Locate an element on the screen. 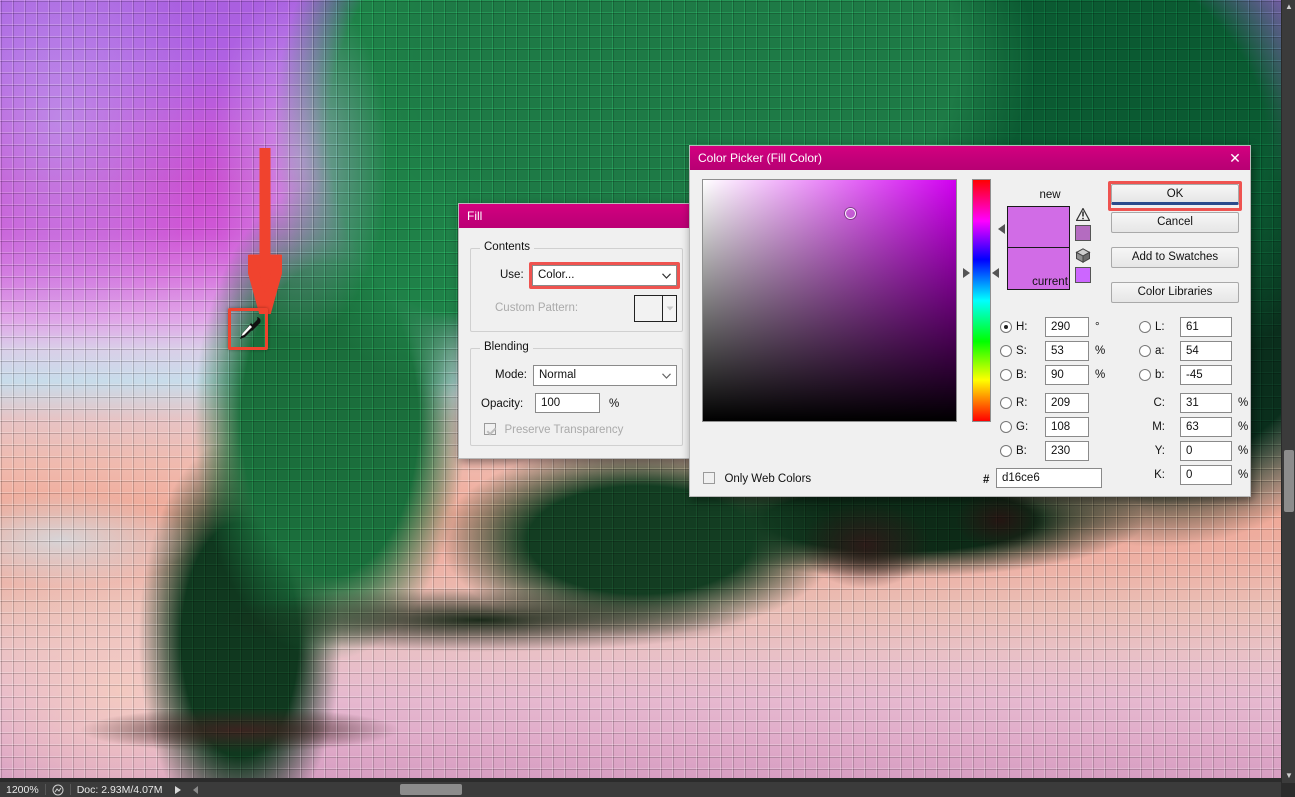  status-bar: 1200% Doc: 2.93M/4.07M is located at coordinates (130, 789).